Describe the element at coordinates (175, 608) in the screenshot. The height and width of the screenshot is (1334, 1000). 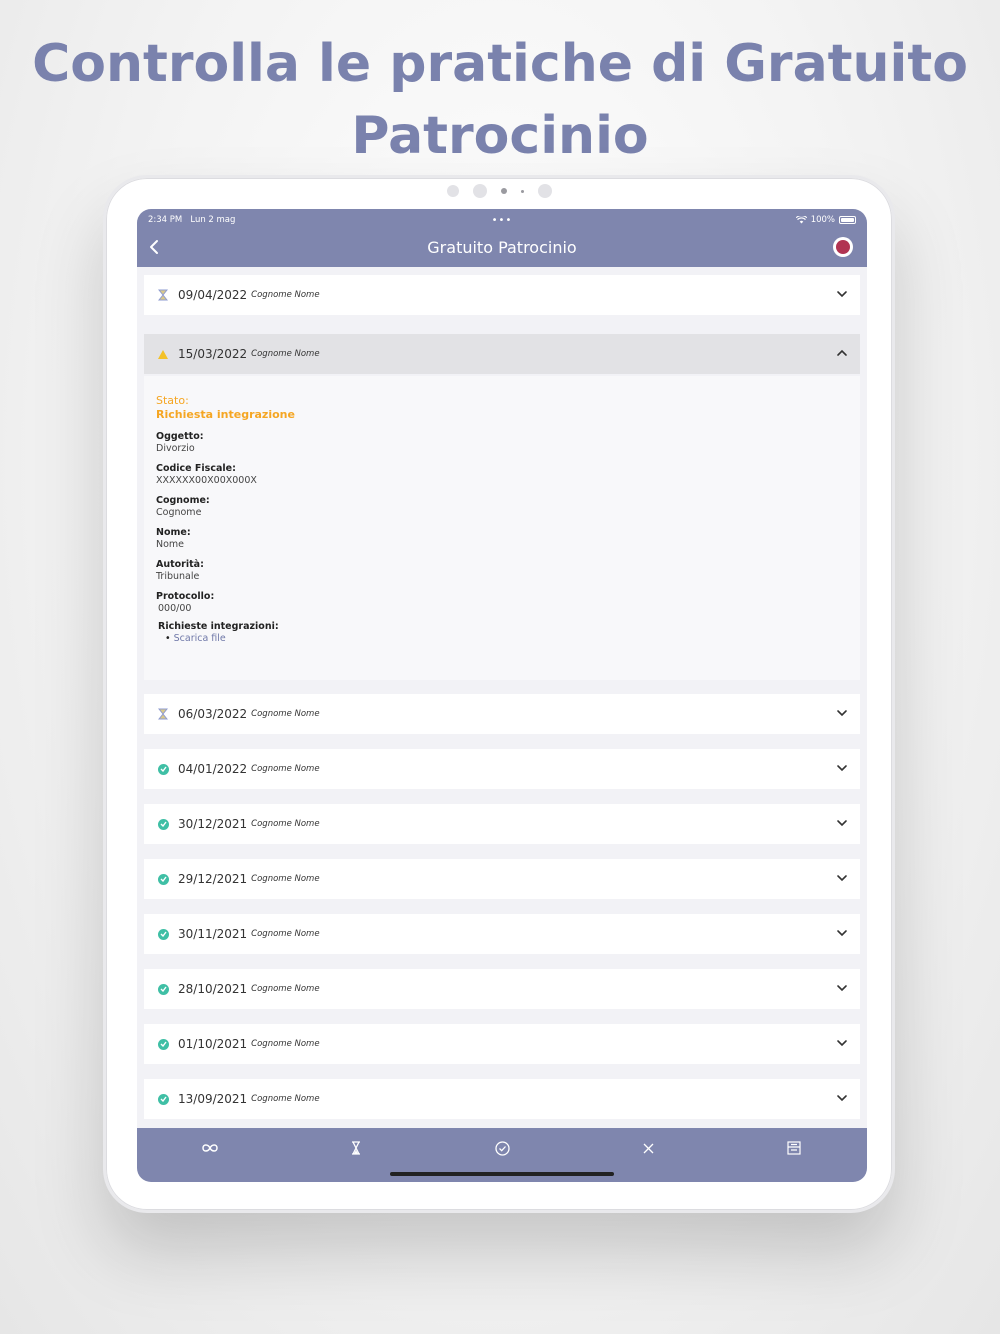
I see `protocollo-value: 000/00` at that location.